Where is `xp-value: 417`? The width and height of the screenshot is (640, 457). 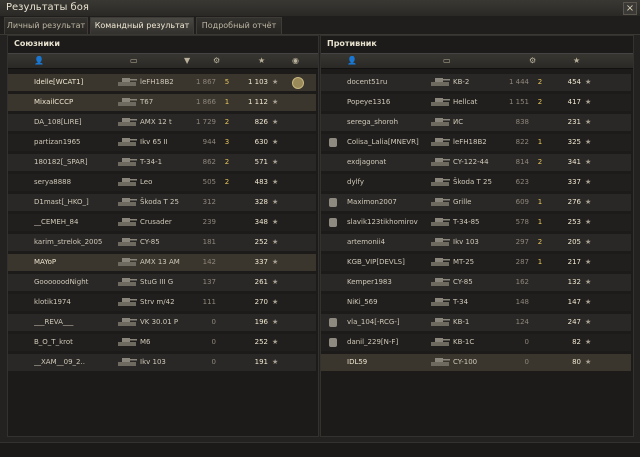
xp-value: 417 is located at coordinates (574, 102).